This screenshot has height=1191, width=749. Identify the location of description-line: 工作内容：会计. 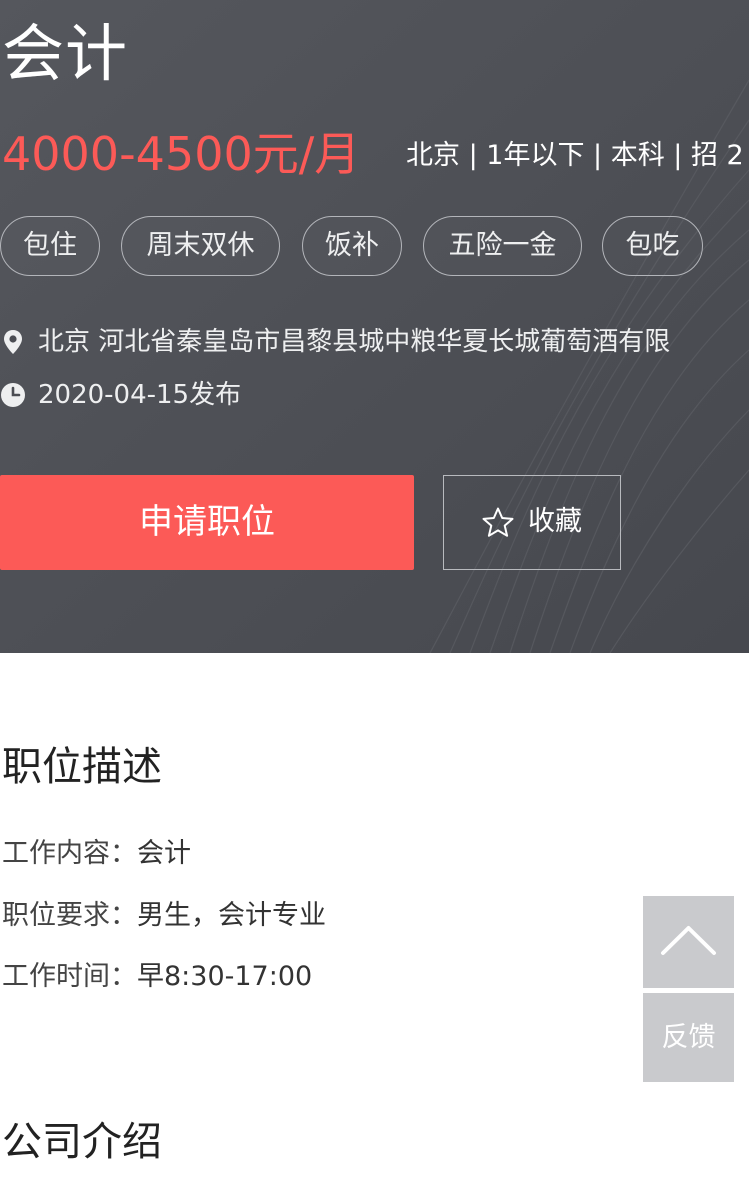
(96, 854).